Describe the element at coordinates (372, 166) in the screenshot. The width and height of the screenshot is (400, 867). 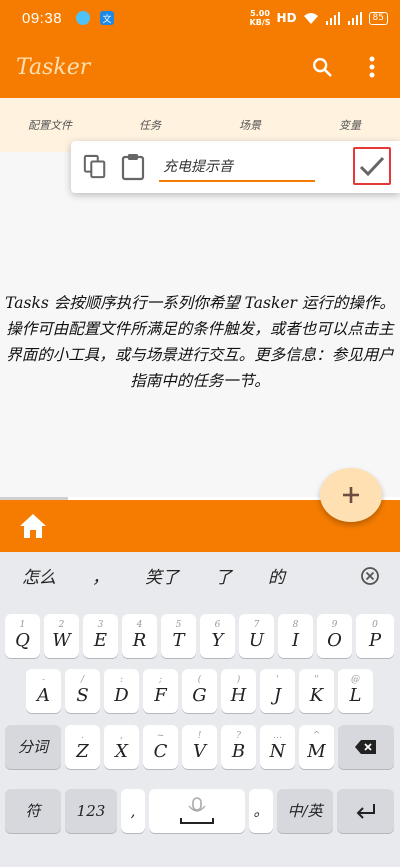
I see `confirm-button` at that location.